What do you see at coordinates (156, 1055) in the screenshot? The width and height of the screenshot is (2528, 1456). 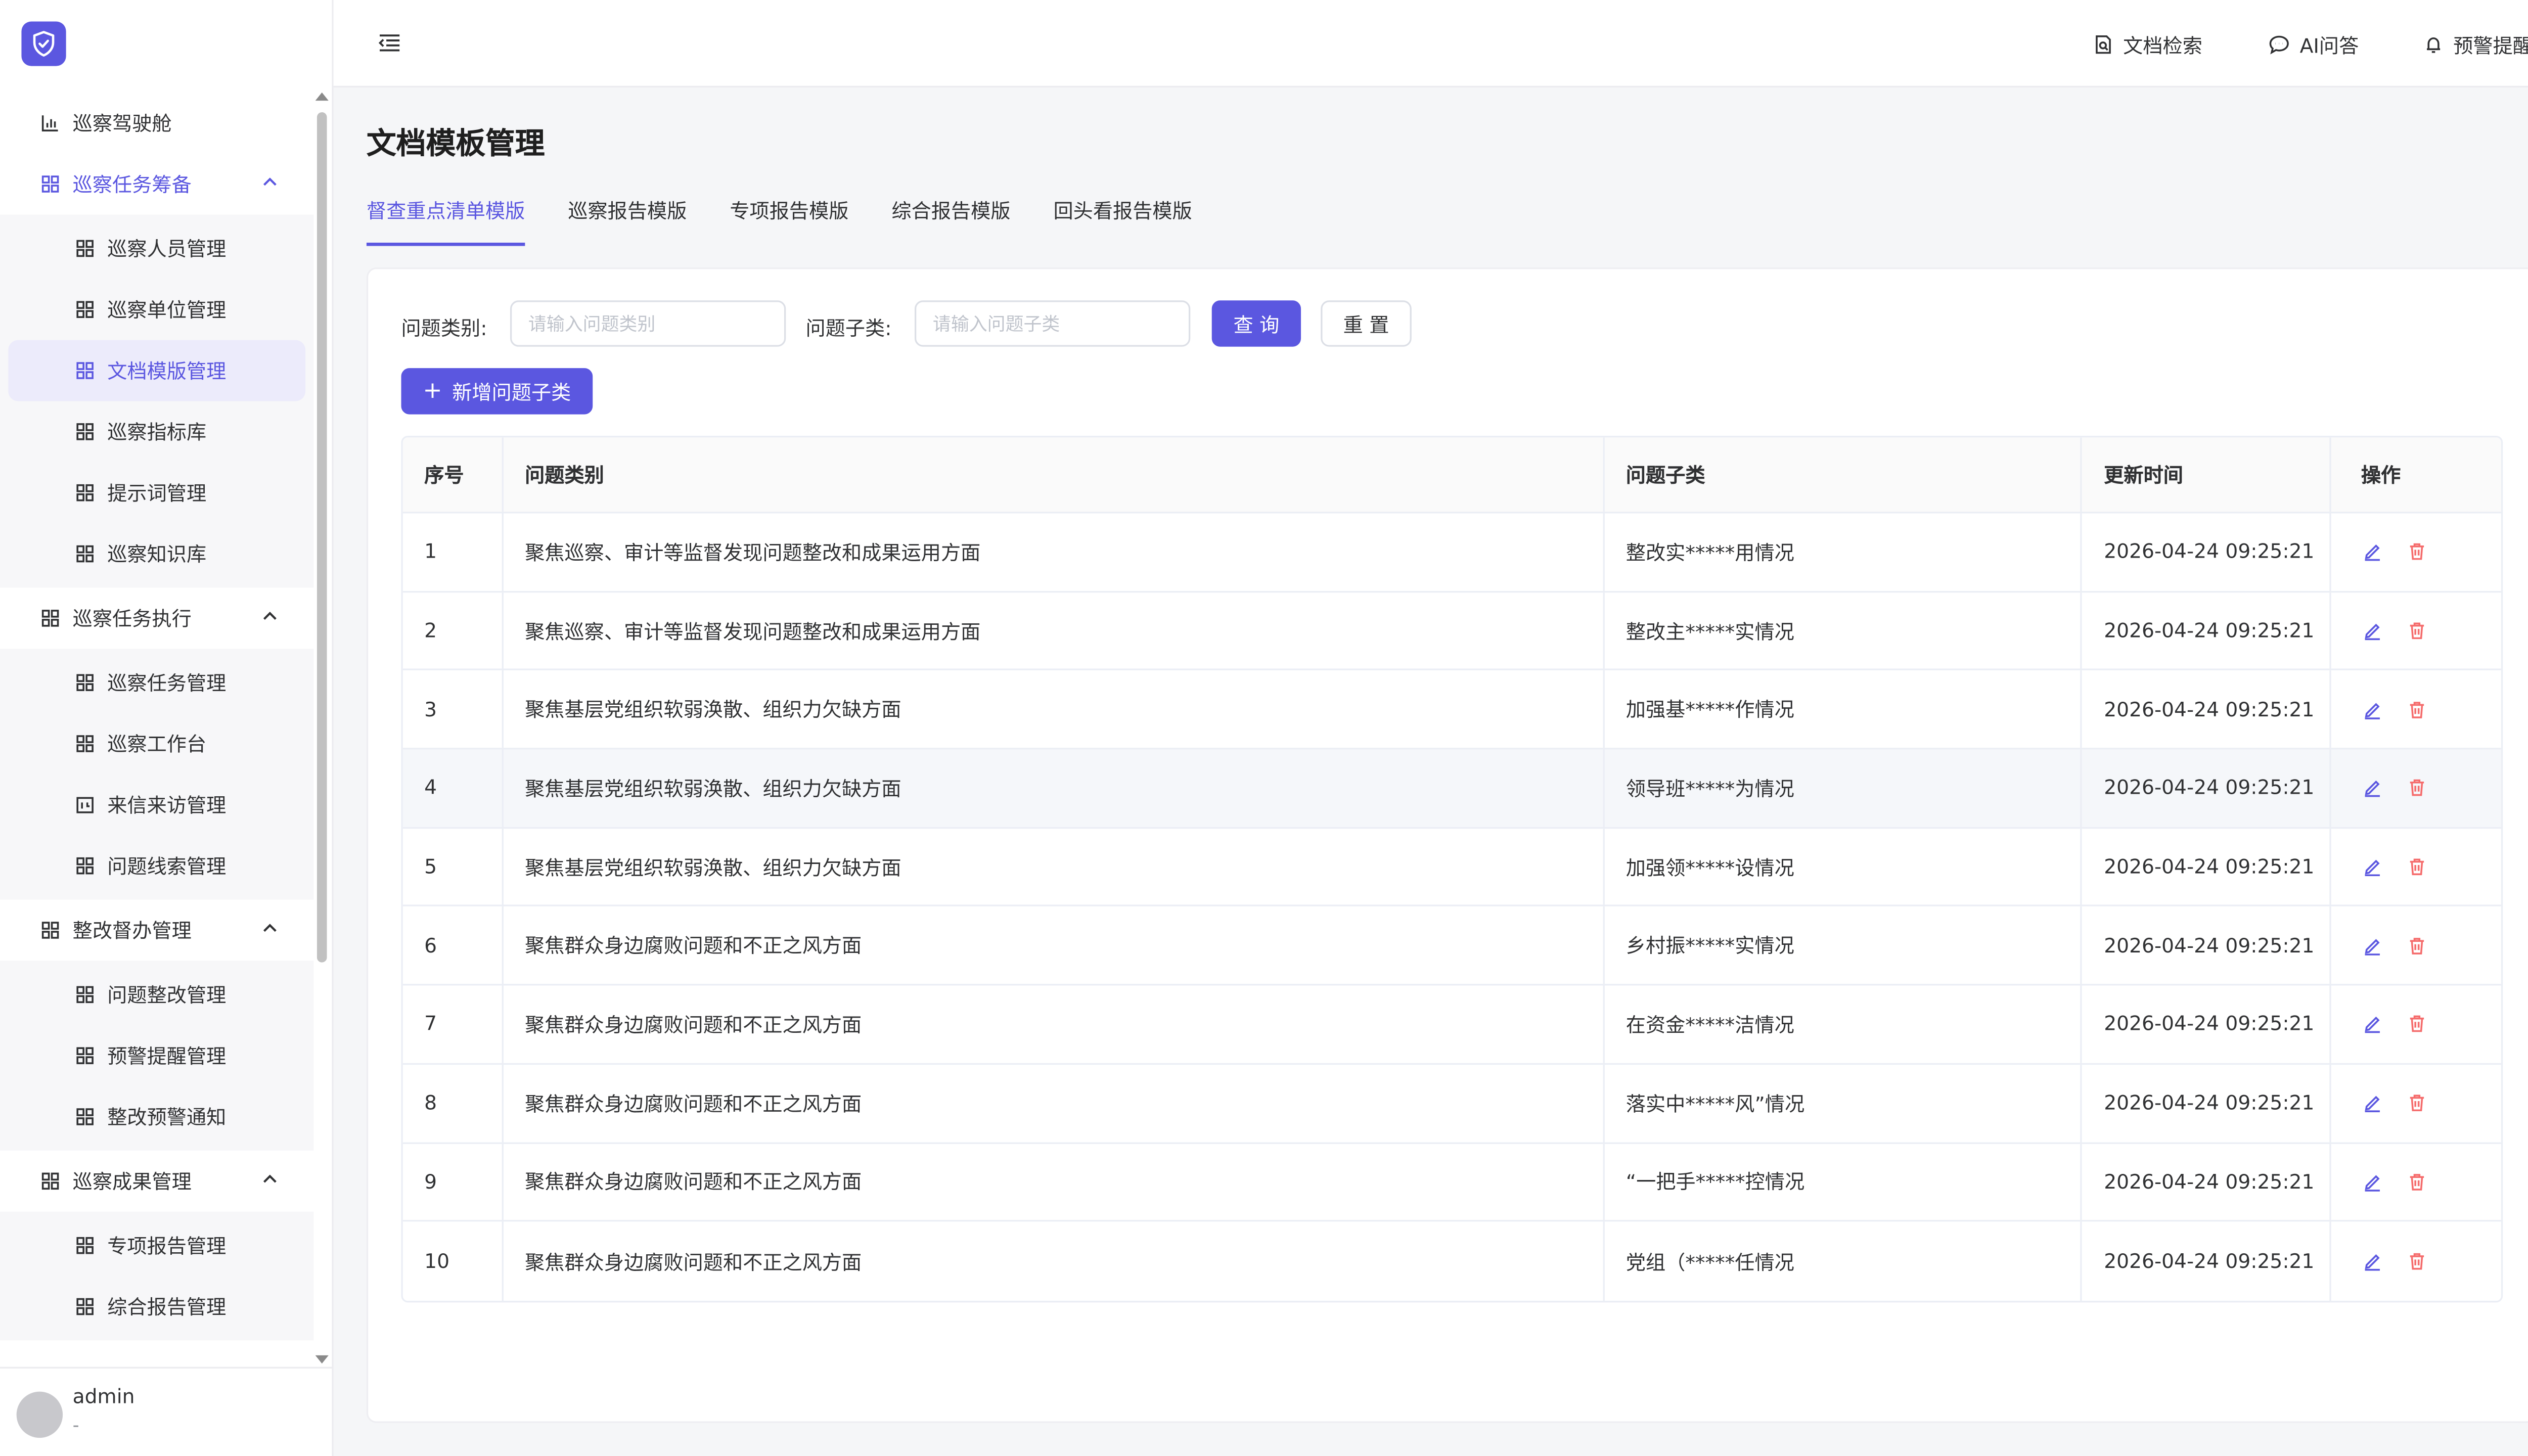 I see `sidebar-item-warning-mgmt: 预警提醒管理` at bounding box center [156, 1055].